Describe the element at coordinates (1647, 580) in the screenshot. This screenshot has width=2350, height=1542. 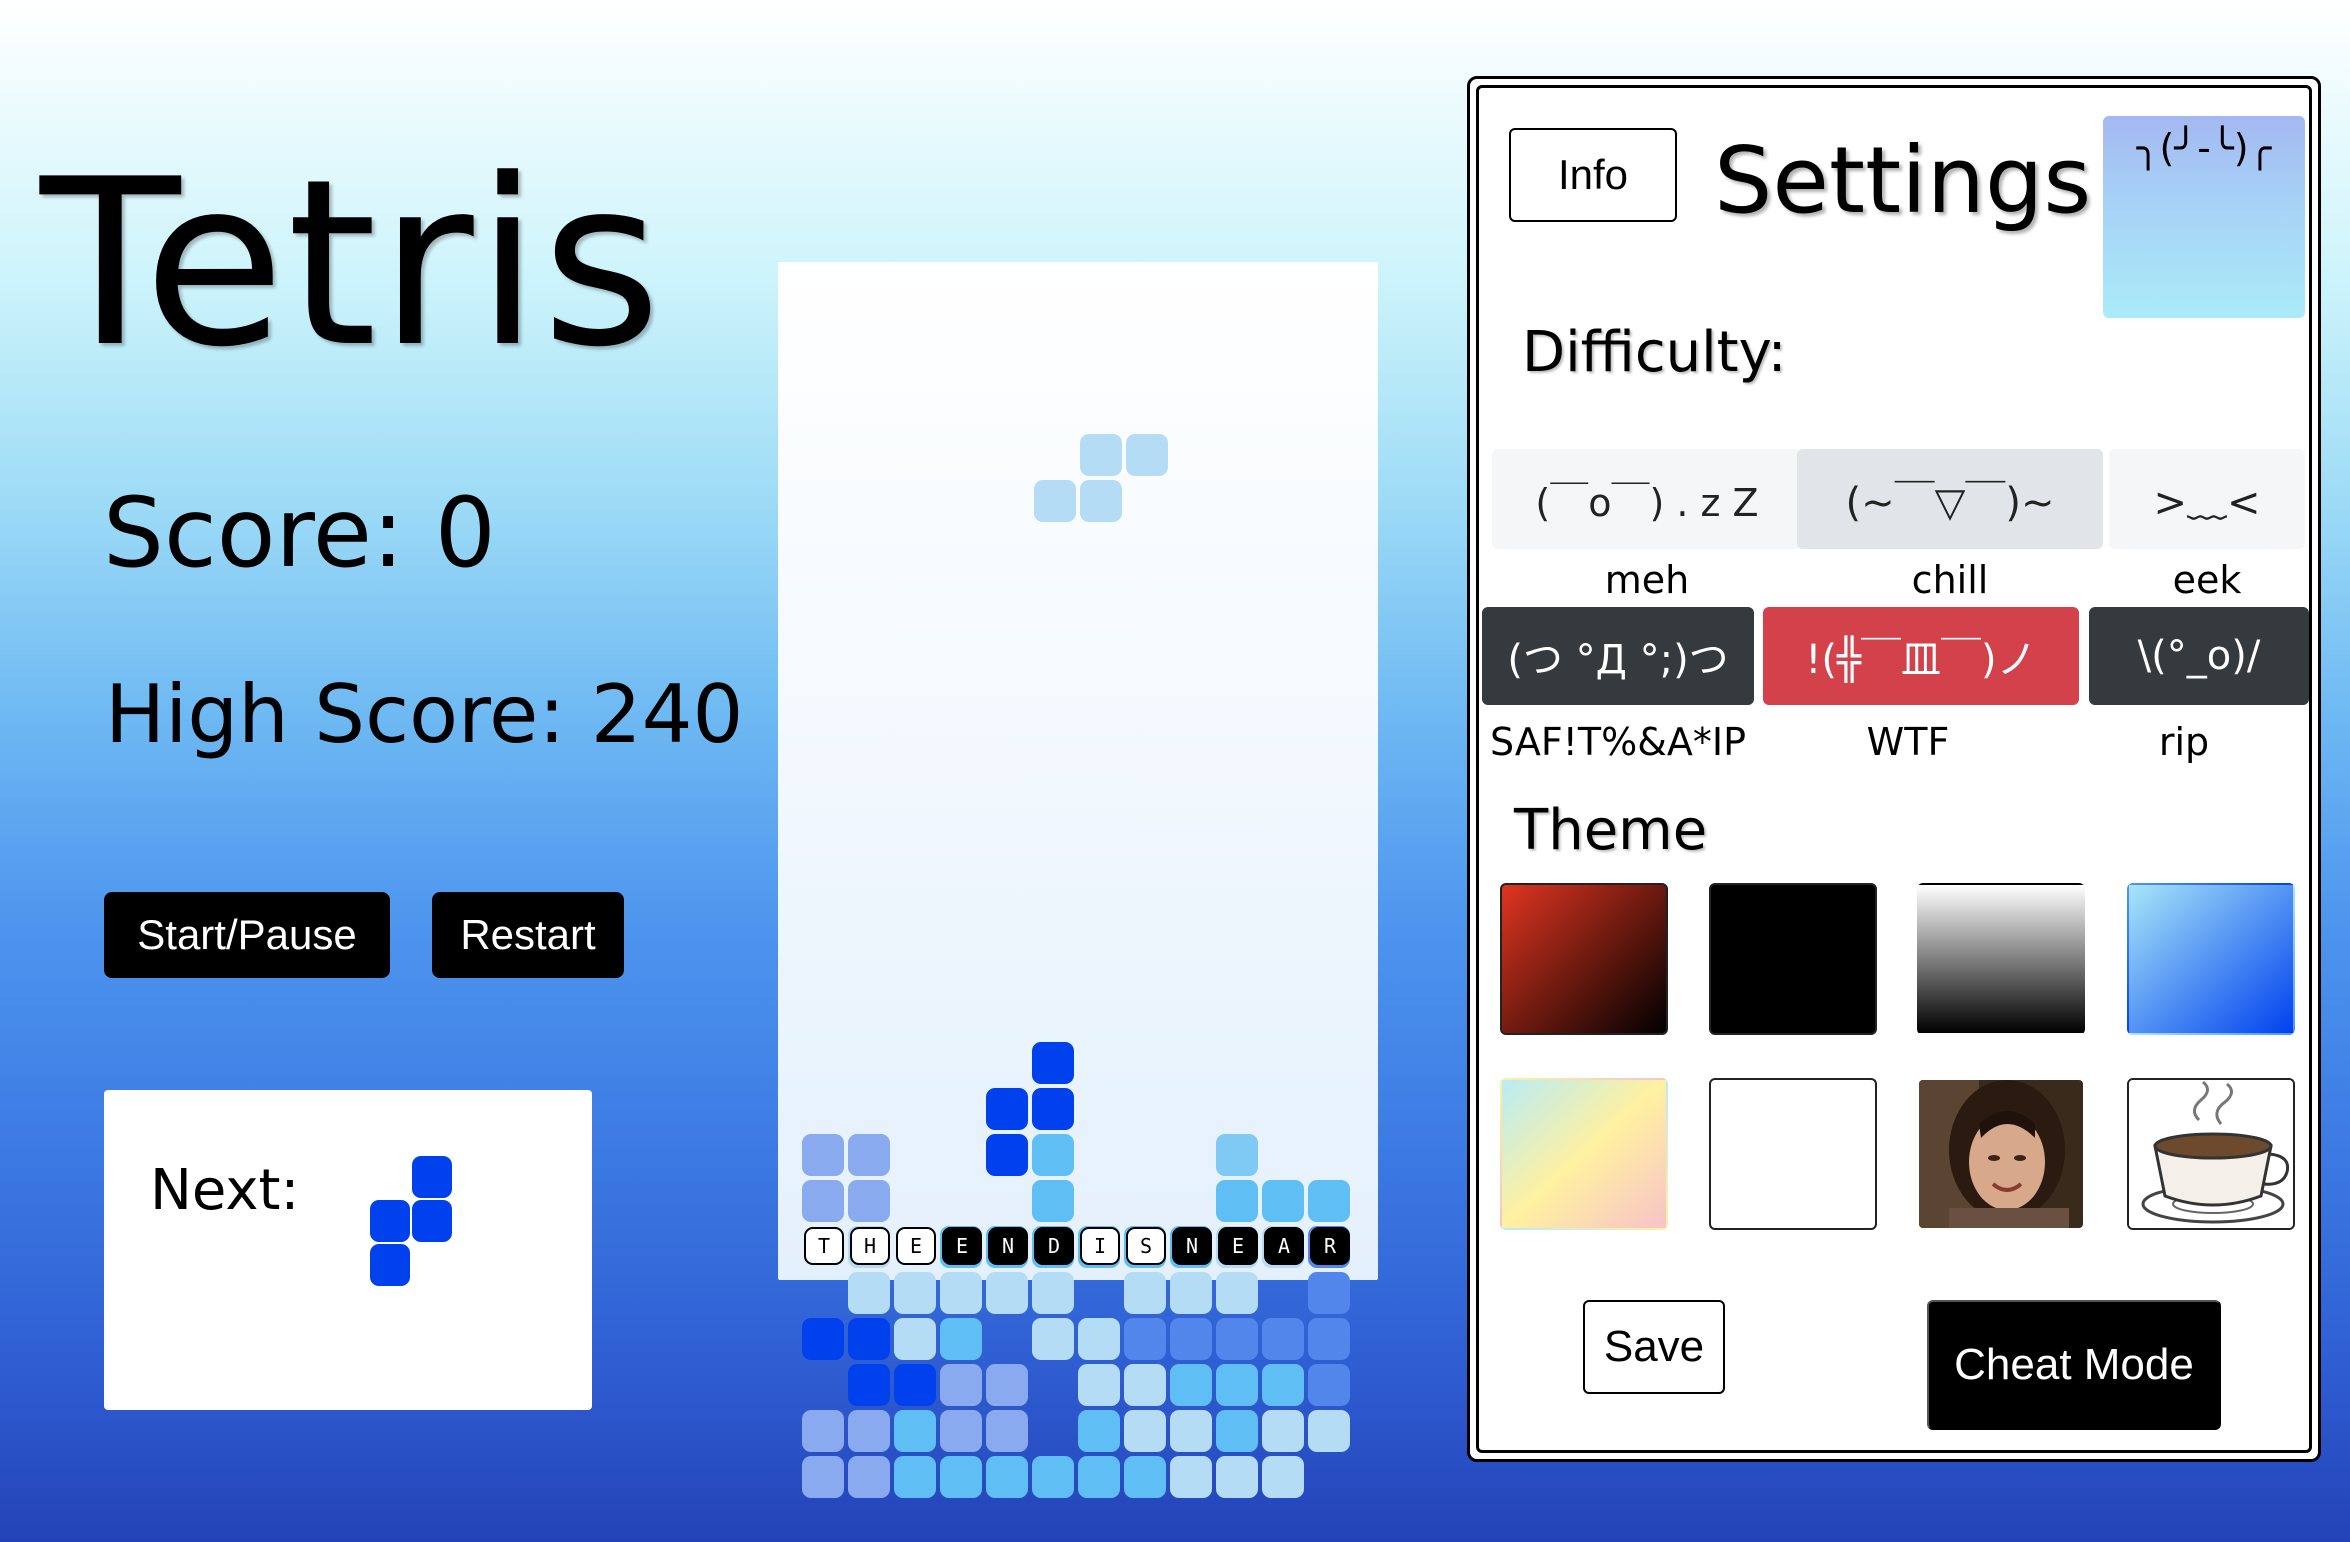
I see `difficulty-meh-label: meh` at that location.